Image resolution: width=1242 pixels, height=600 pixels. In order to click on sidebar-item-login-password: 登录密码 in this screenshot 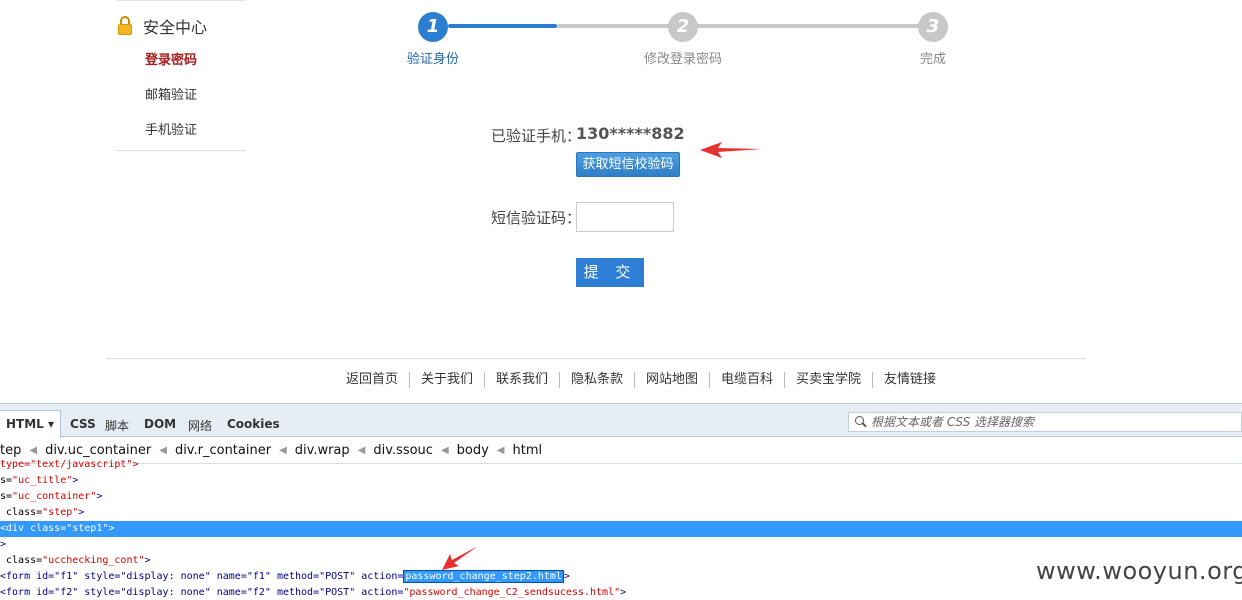, I will do `click(171, 58)`.